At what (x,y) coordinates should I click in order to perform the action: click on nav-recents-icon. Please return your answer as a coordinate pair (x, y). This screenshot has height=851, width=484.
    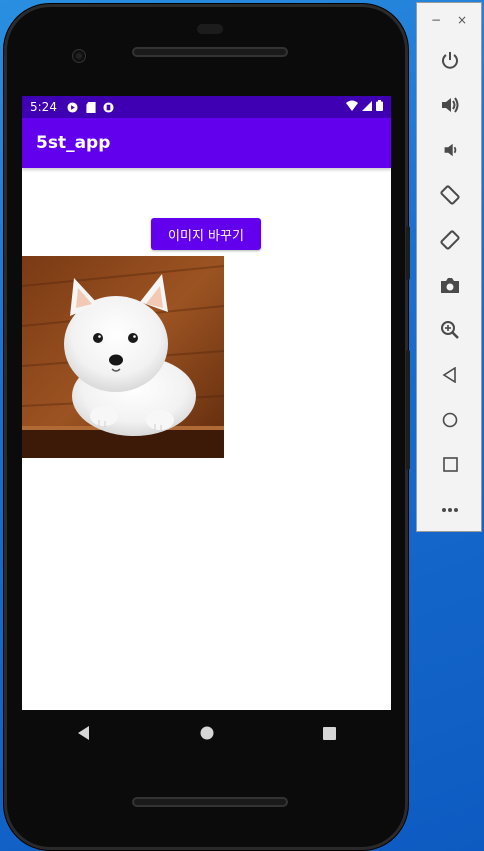
    Looking at the image, I should click on (330, 733).